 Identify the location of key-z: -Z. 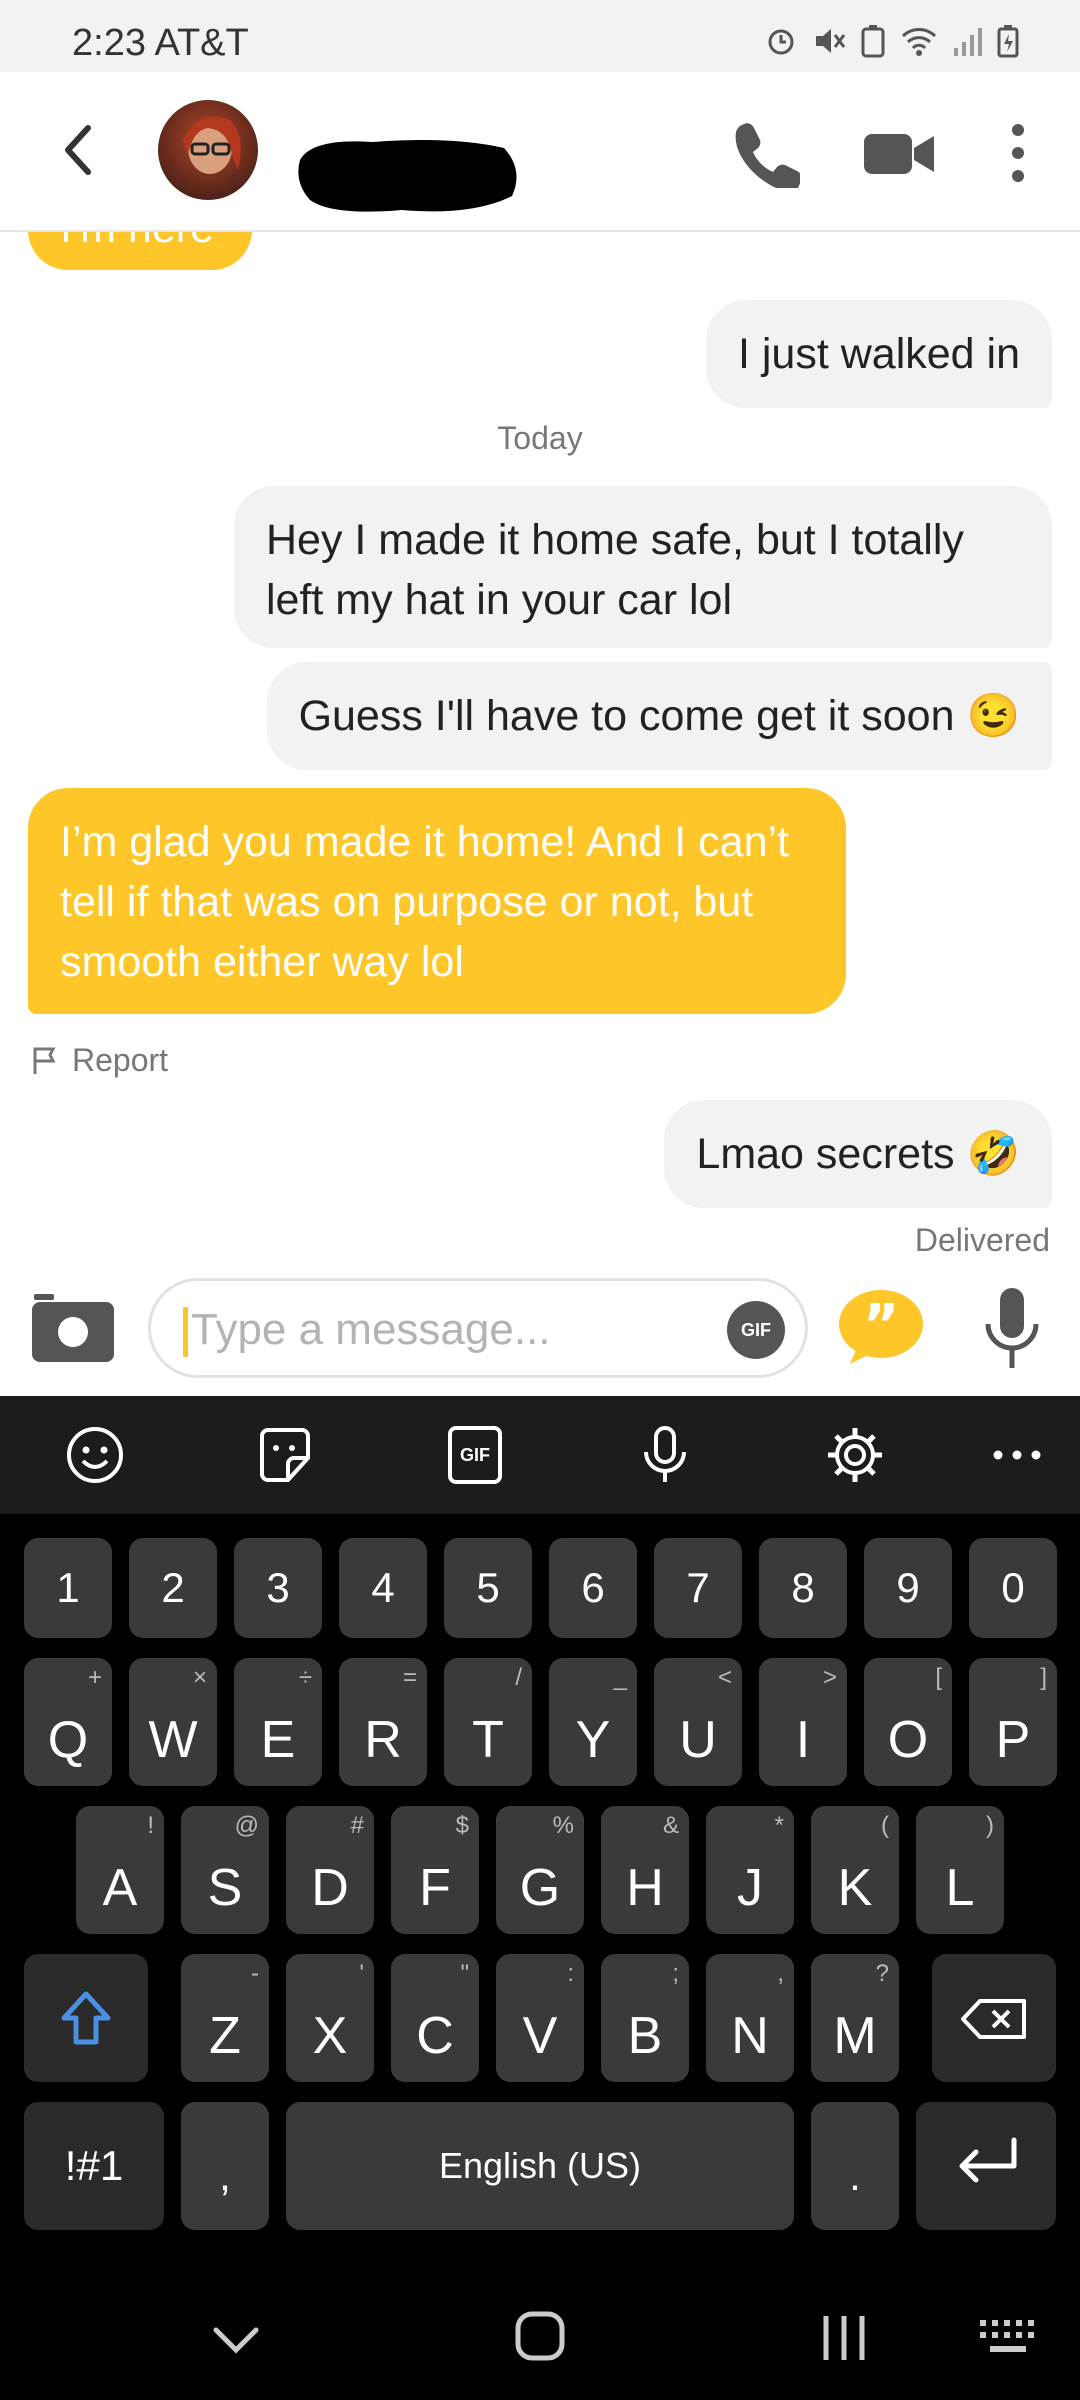
(225, 2018).